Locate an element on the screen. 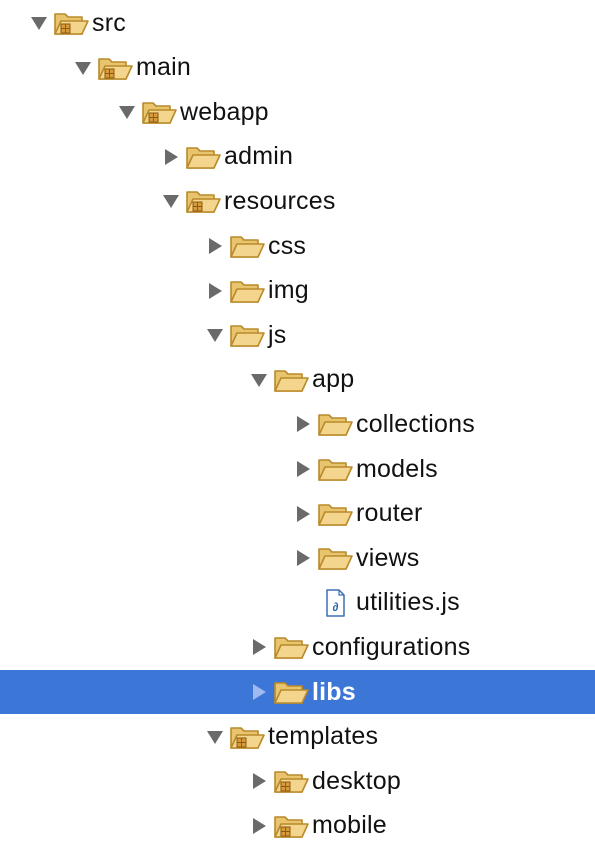 The width and height of the screenshot is (595, 859). tree-item-img: img is located at coordinates (297, 291).